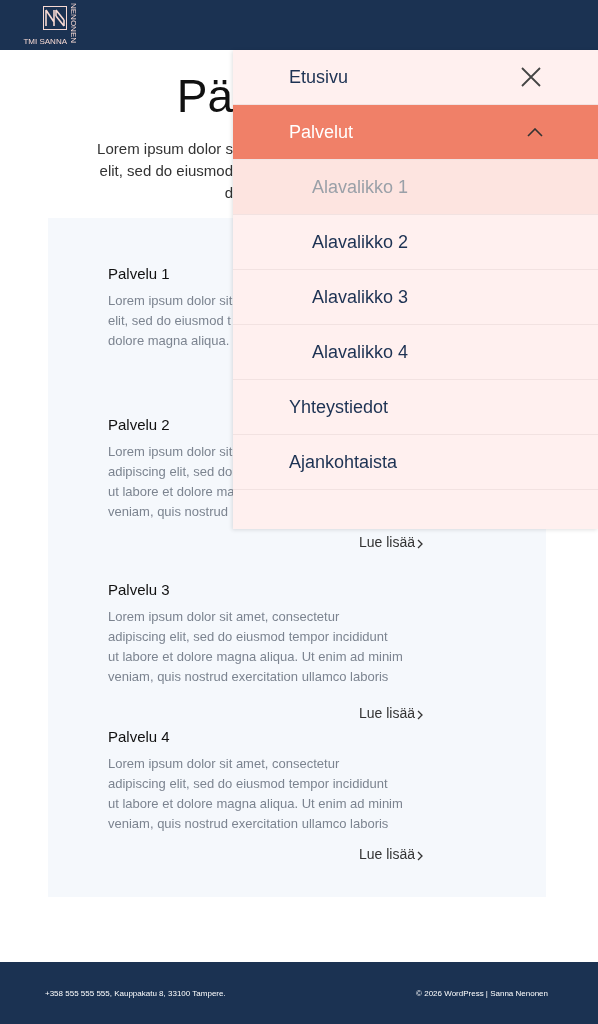 Image resolution: width=598 pixels, height=1024 pixels. I want to click on submenu-item: Alavalikko 4, so click(415, 352).